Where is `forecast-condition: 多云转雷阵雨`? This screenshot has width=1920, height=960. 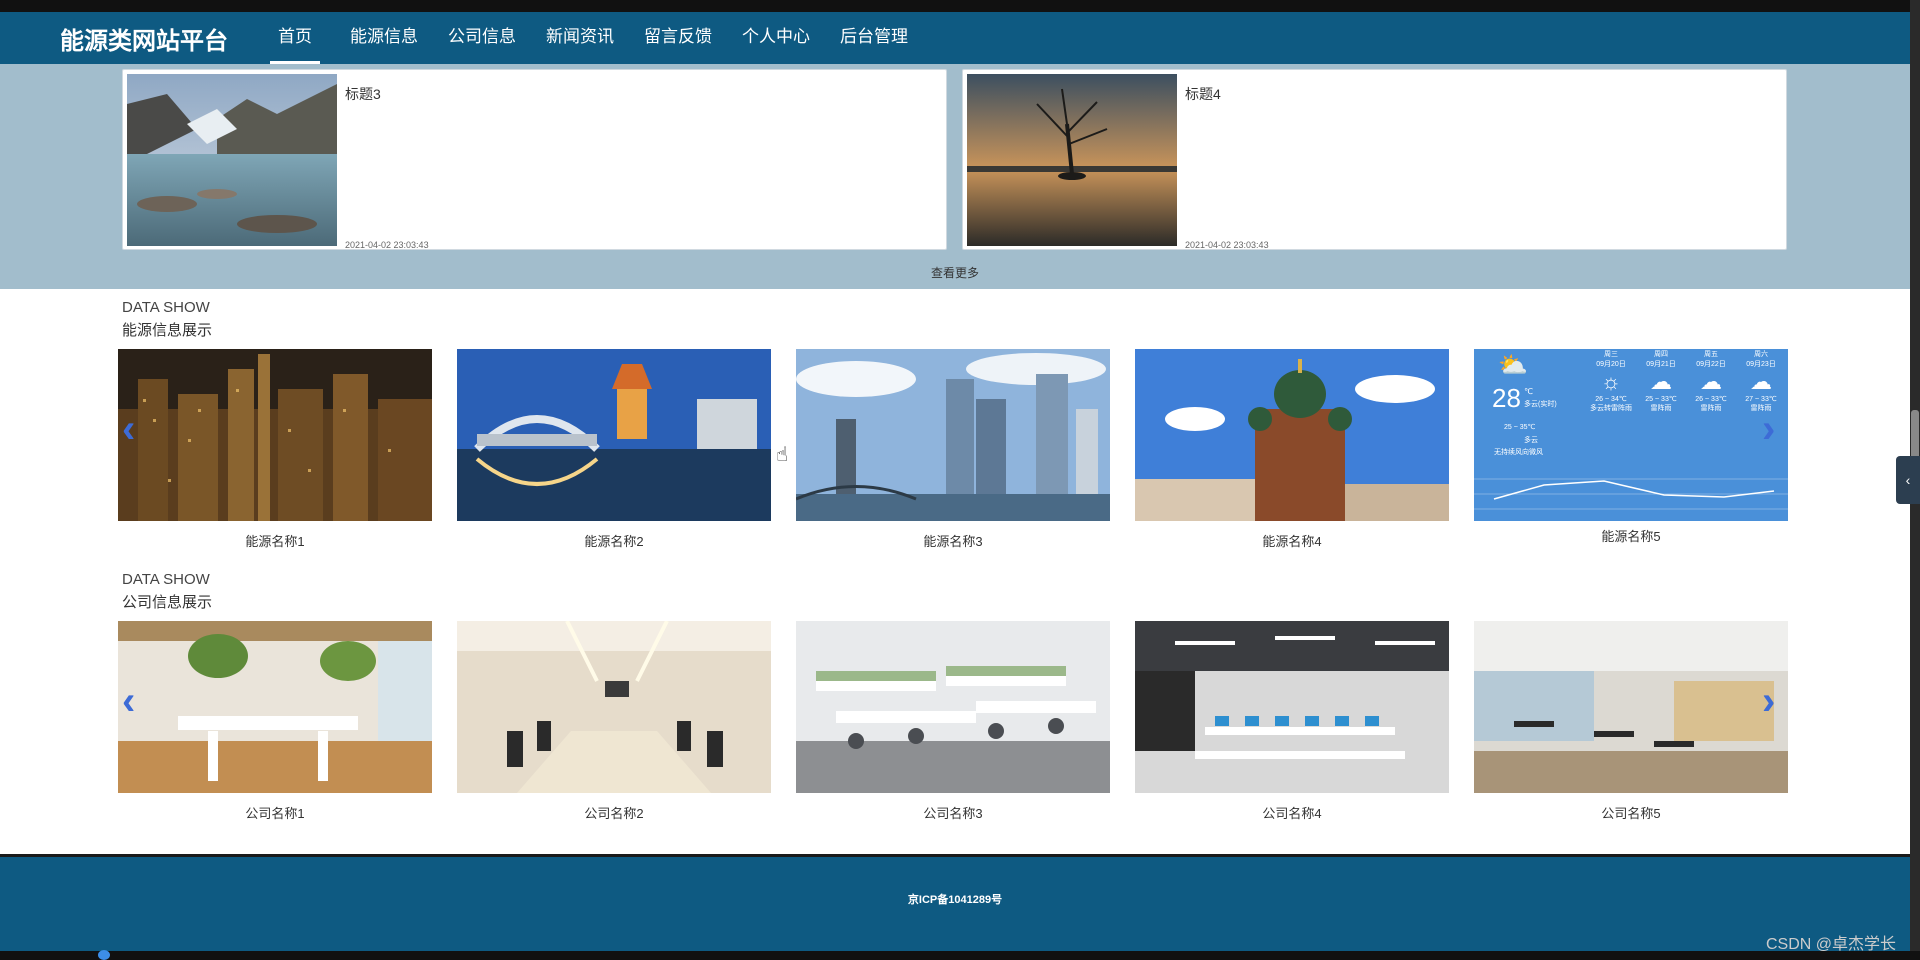
forecast-condition: 多云转雷阵雨 is located at coordinates (1611, 408).